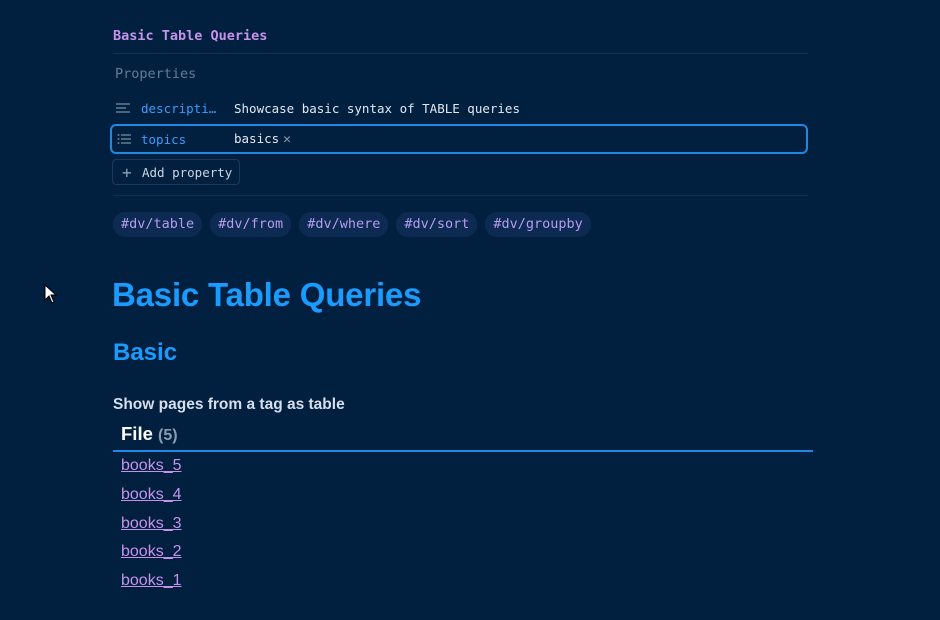 The width and height of the screenshot is (940, 620). I want to click on property-value-description: Showcase basic syntax of TABLE queries, so click(377, 108).